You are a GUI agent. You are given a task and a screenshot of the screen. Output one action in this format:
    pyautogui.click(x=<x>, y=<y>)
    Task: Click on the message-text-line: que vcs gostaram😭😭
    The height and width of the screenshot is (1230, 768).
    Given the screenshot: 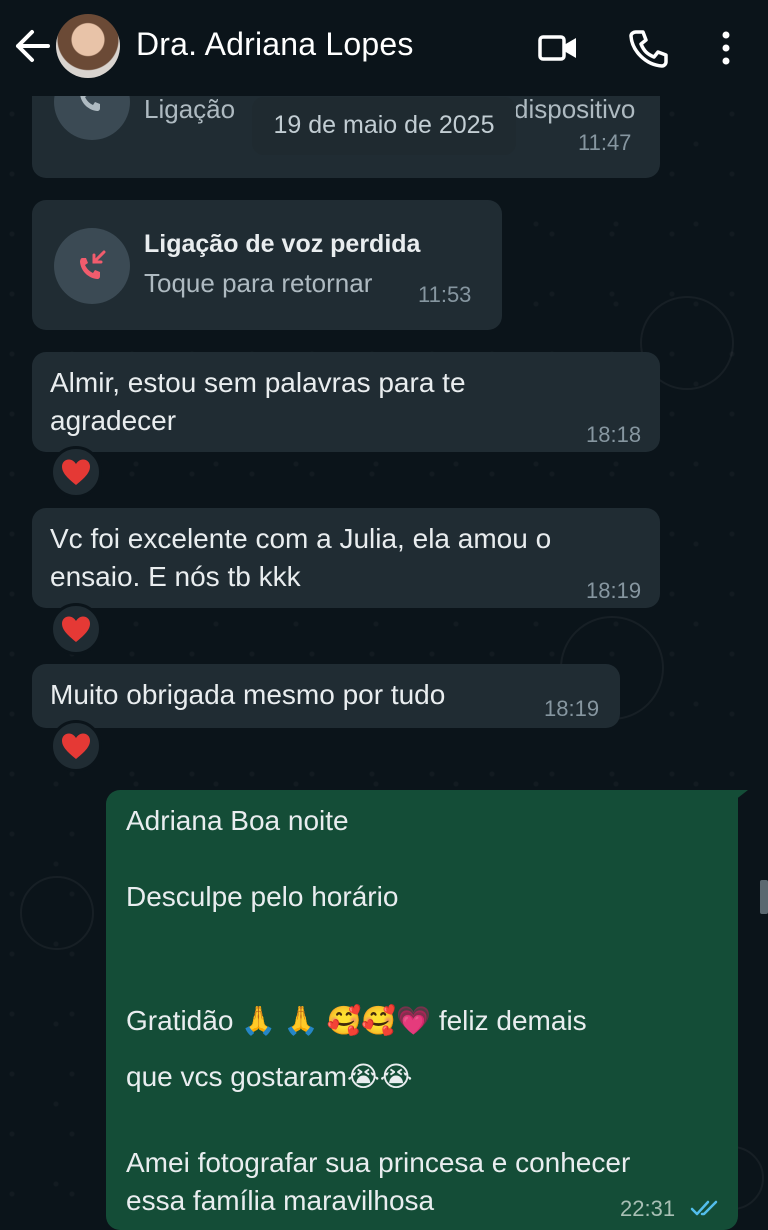 What is the action you would take?
    pyautogui.click(x=269, y=1076)
    